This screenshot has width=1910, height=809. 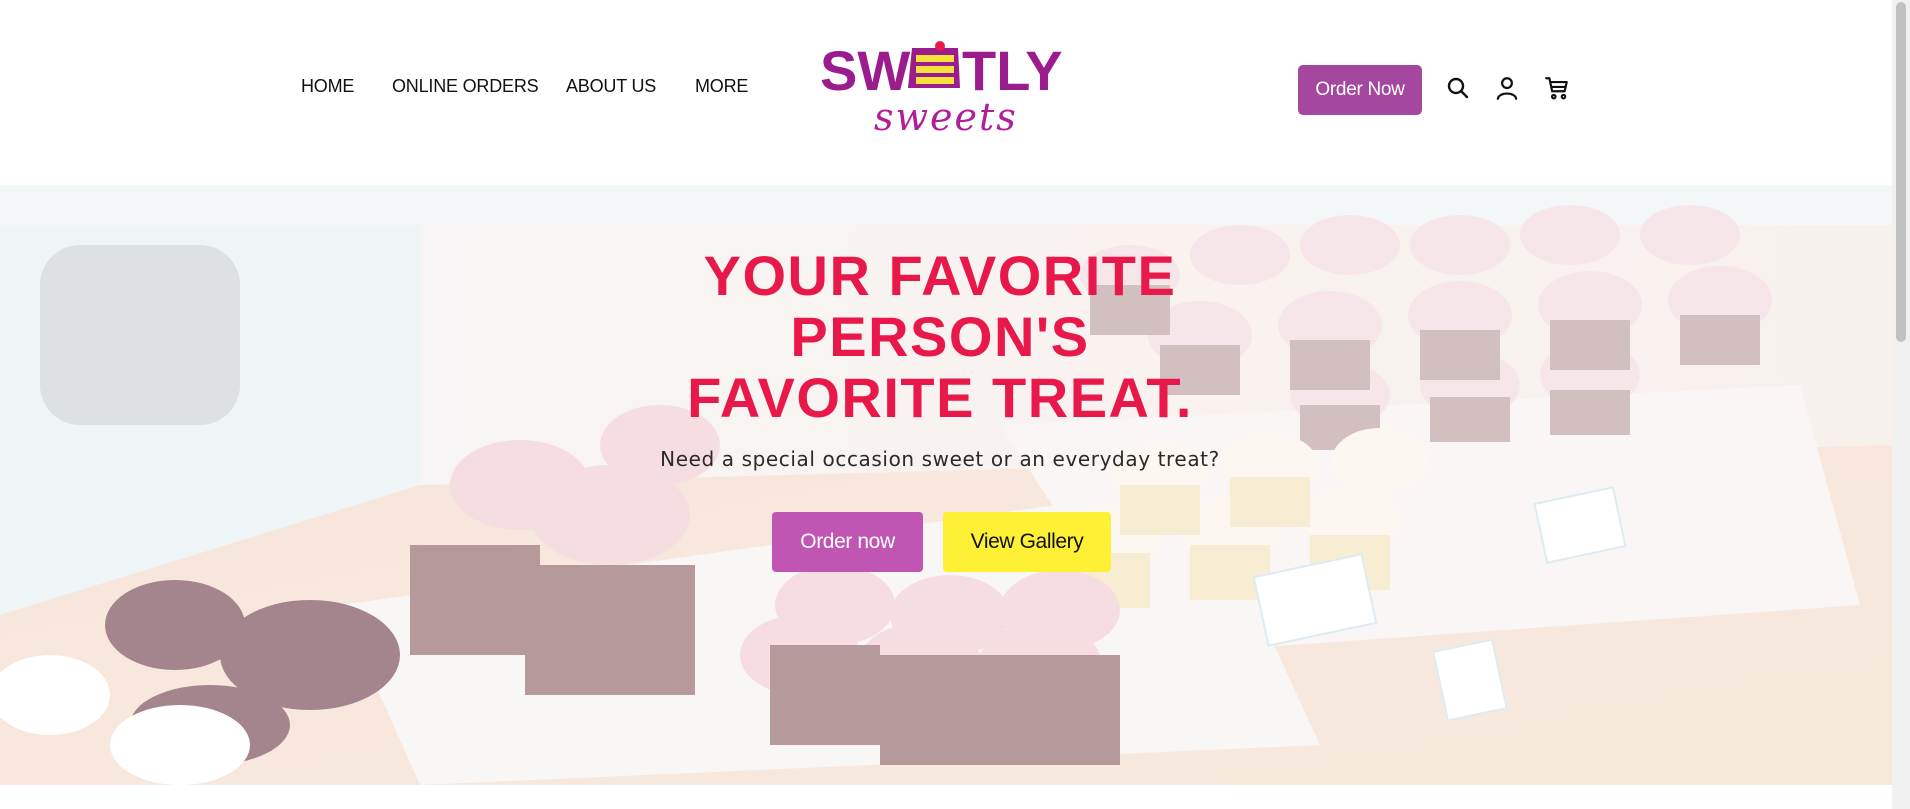 What do you see at coordinates (934, 64) in the screenshot?
I see `cake-icon` at bounding box center [934, 64].